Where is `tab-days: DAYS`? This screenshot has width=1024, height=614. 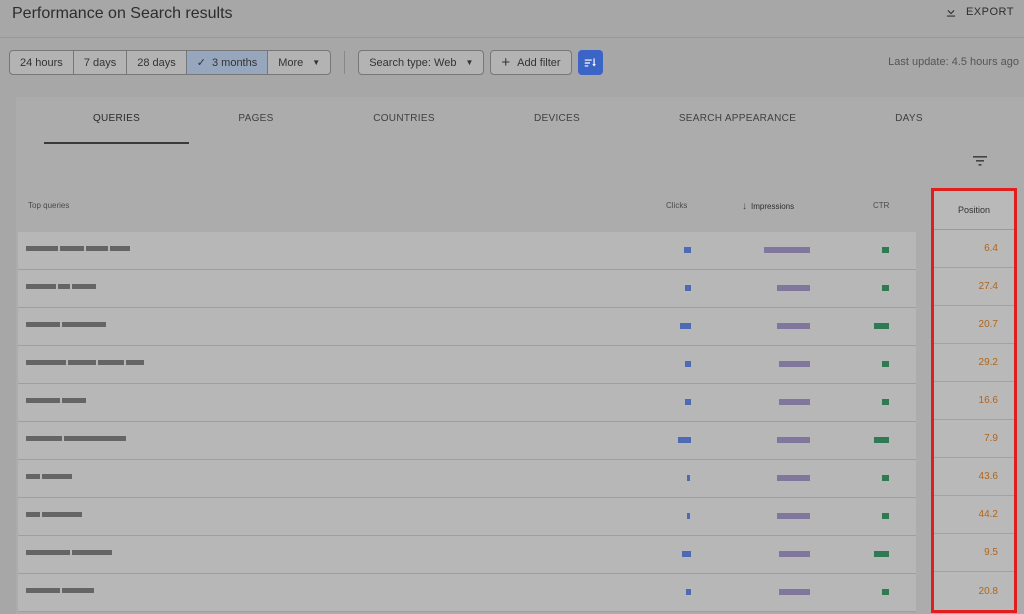 tab-days: DAYS is located at coordinates (909, 118).